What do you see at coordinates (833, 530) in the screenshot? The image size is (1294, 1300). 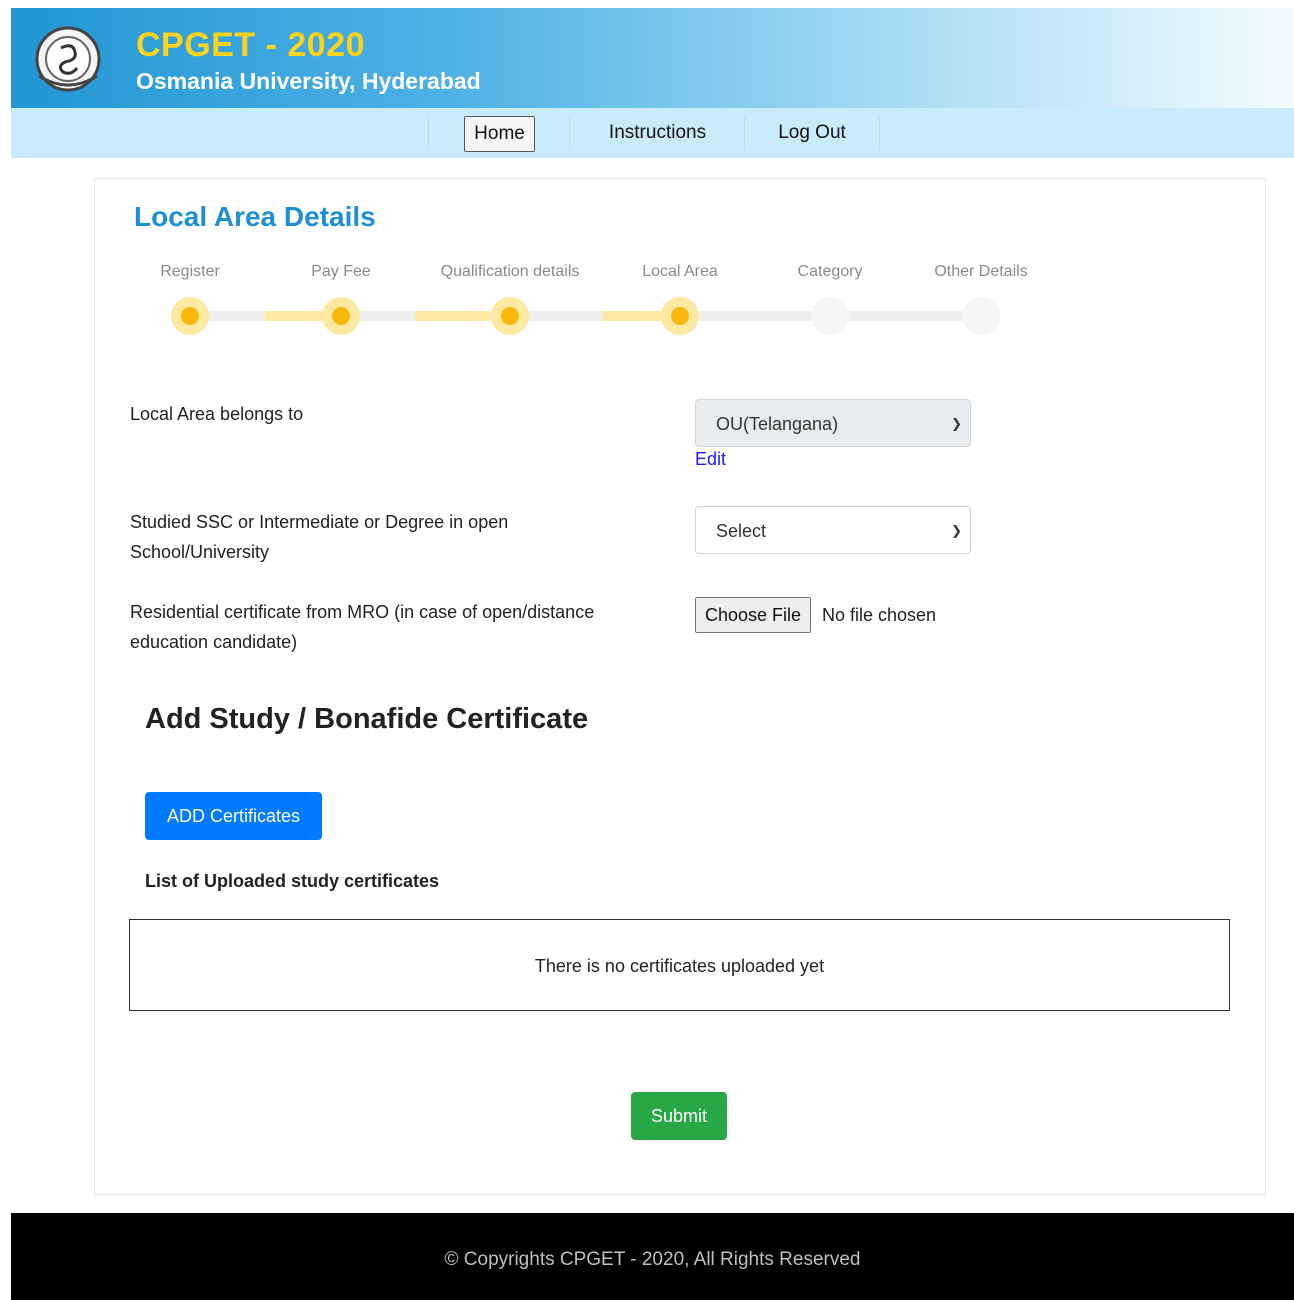 I see `open-school-select: Select ❯` at bounding box center [833, 530].